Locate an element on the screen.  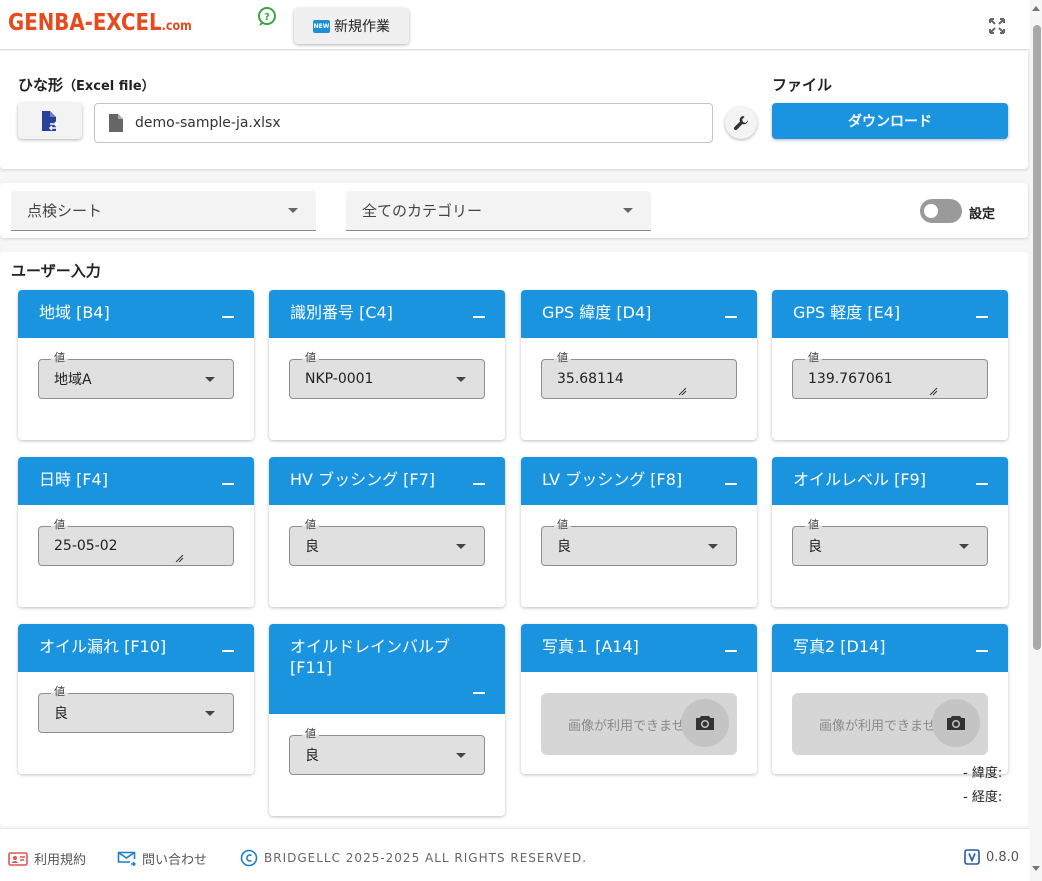
card-title: GPS 緯度 [D4] is located at coordinates (597, 312).